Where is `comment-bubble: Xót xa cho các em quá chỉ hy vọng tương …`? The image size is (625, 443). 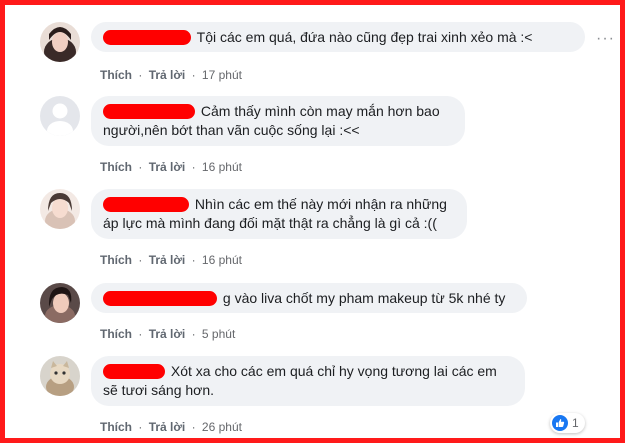 comment-bubble: Xót xa cho các em quá chỉ hy vọng tương … is located at coordinates (308, 381).